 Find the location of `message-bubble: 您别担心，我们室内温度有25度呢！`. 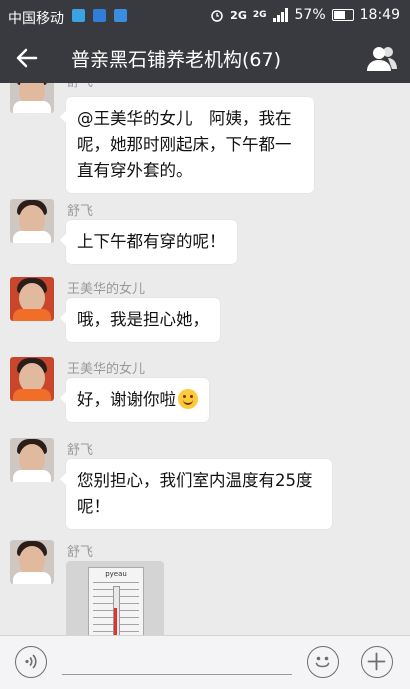

message-bubble: 您别担心，我们室内温度有25度呢！ is located at coordinates (196, 494).